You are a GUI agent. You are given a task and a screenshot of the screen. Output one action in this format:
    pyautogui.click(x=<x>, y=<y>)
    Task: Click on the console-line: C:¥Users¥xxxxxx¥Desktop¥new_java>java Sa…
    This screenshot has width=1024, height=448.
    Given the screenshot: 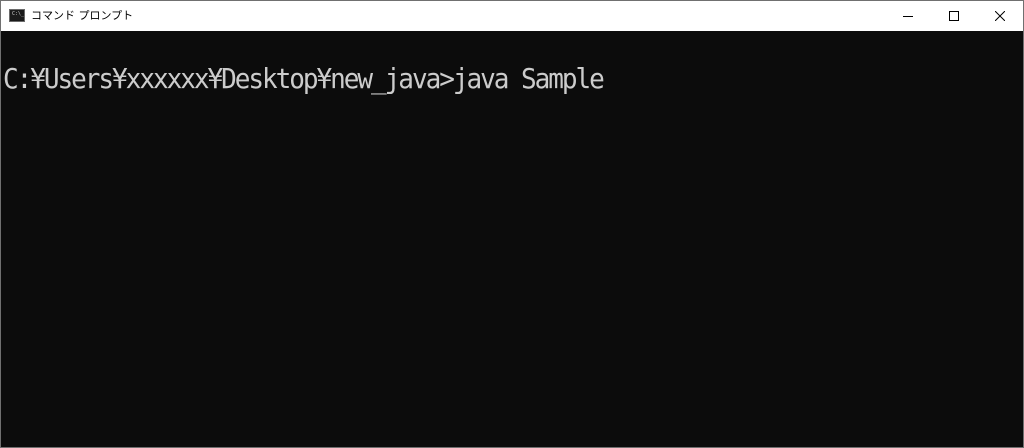 What is the action you would take?
    pyautogui.click(x=304, y=78)
    